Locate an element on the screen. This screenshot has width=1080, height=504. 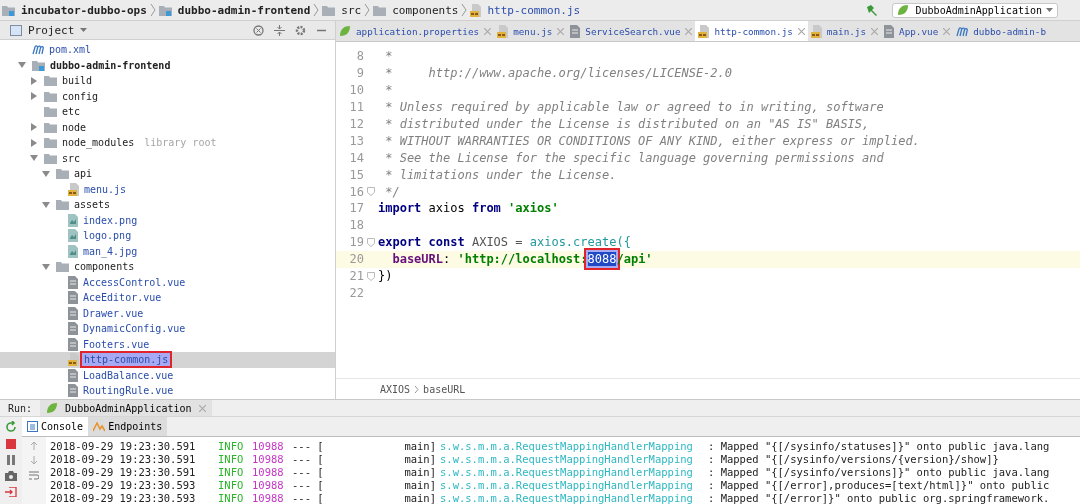
exit-icon is located at coordinates (11, 492).